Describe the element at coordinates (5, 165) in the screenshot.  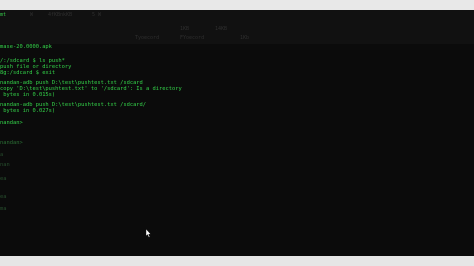
I see `faded-line: nan` at that location.